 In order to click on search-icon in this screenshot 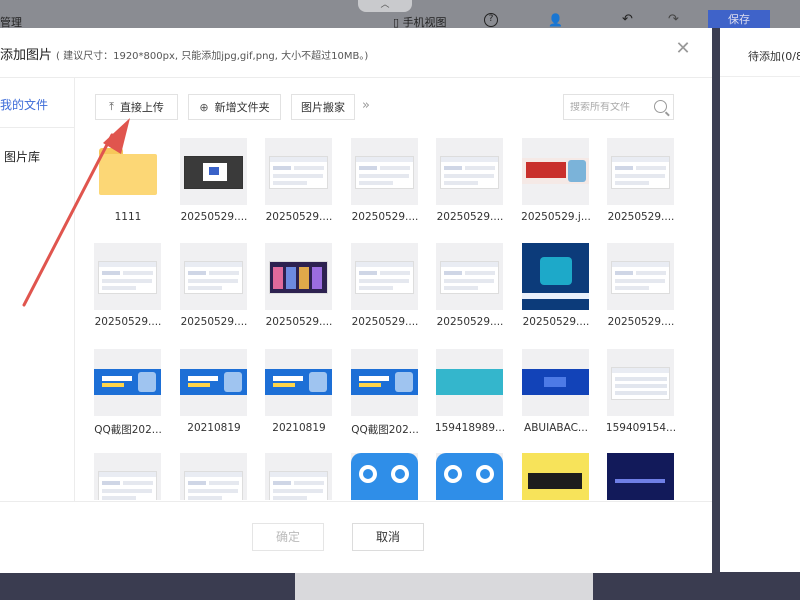, I will do `click(660, 106)`.